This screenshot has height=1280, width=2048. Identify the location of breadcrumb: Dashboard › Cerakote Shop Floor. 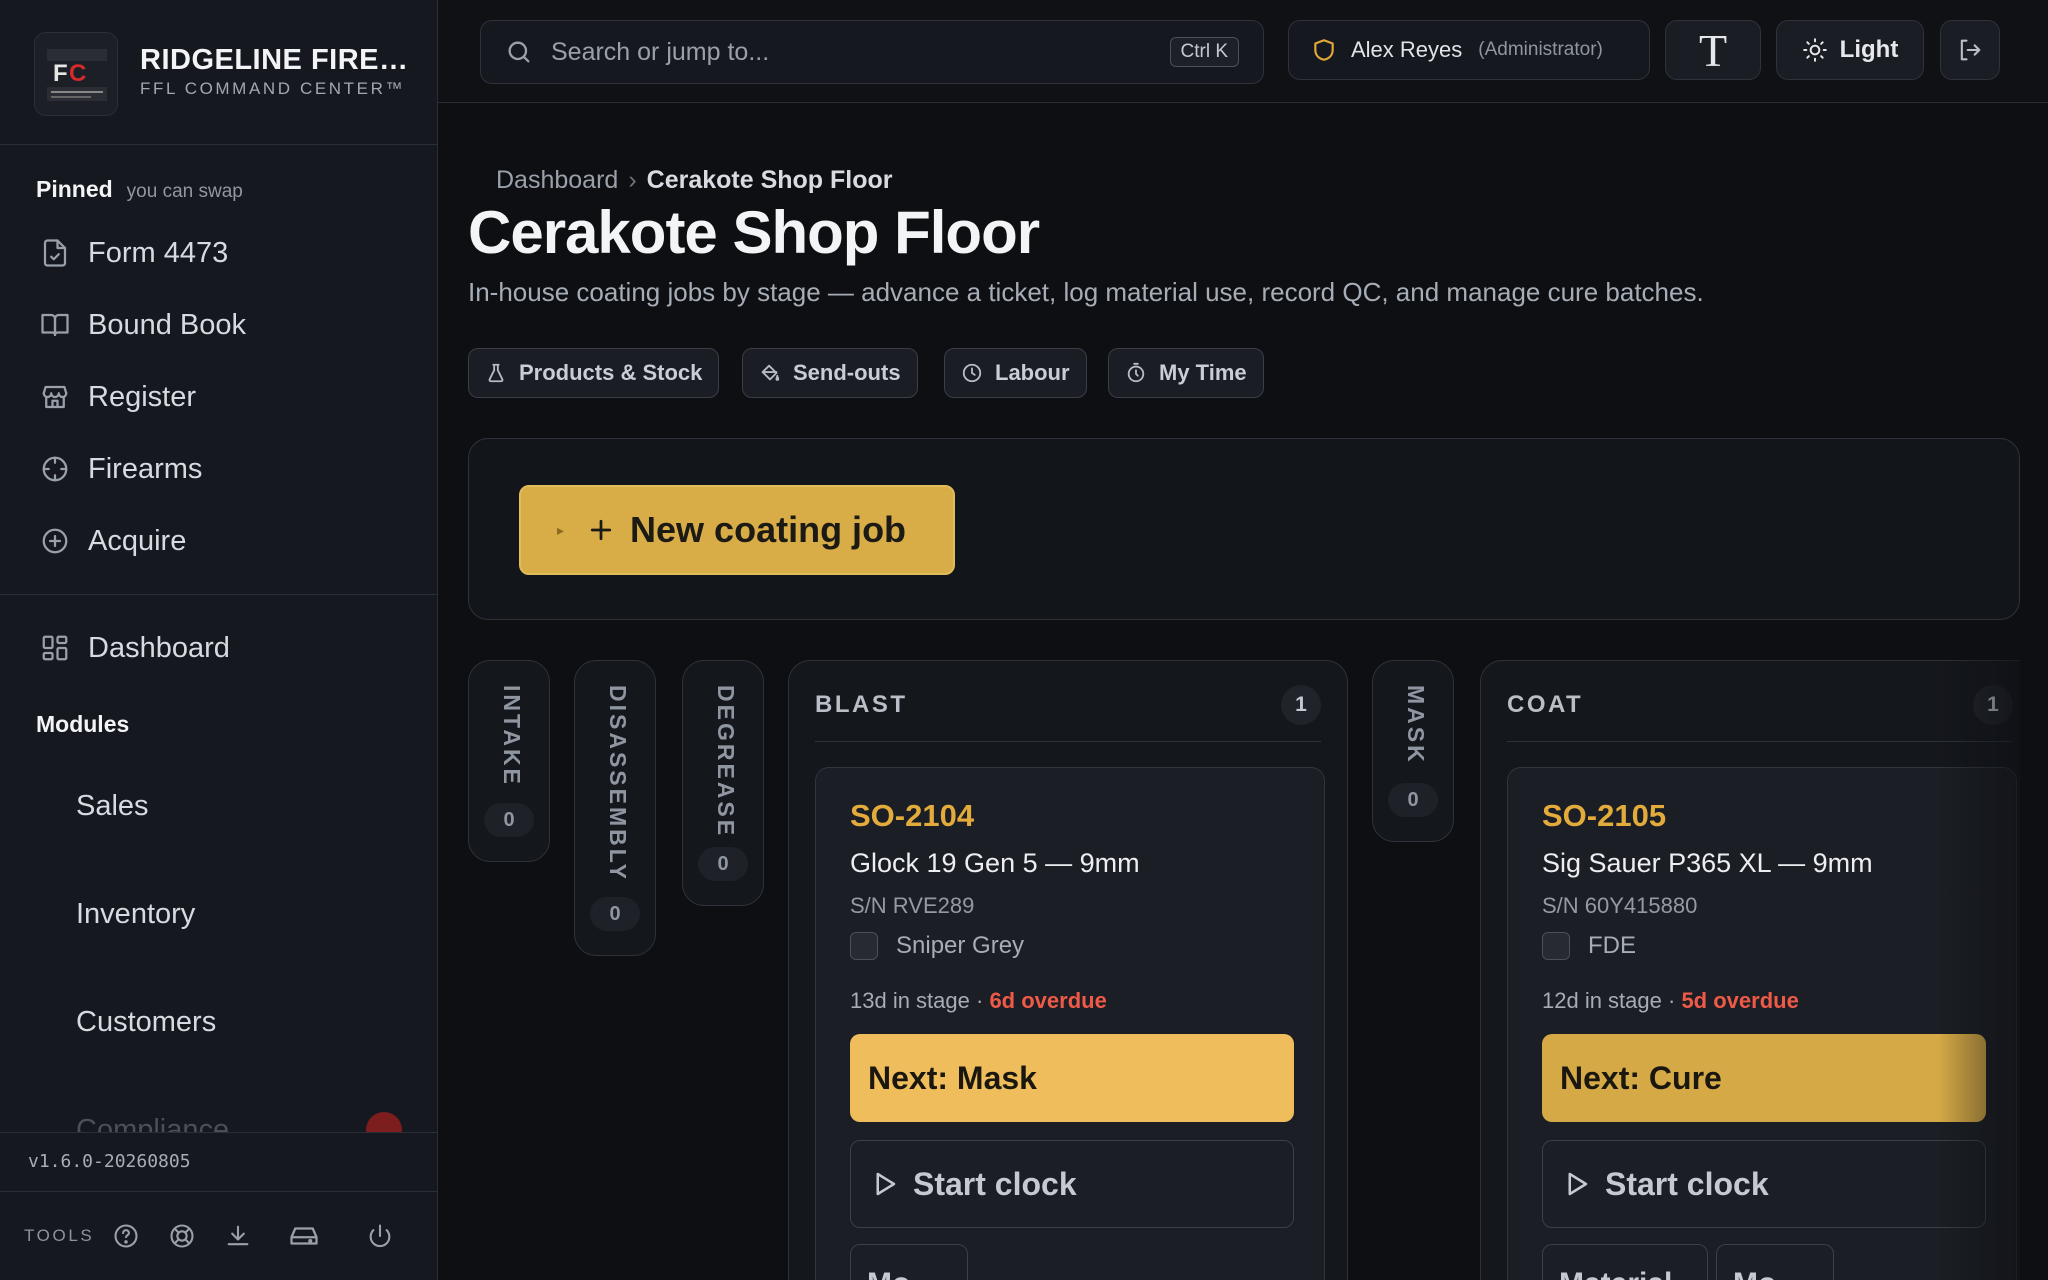
(694, 180).